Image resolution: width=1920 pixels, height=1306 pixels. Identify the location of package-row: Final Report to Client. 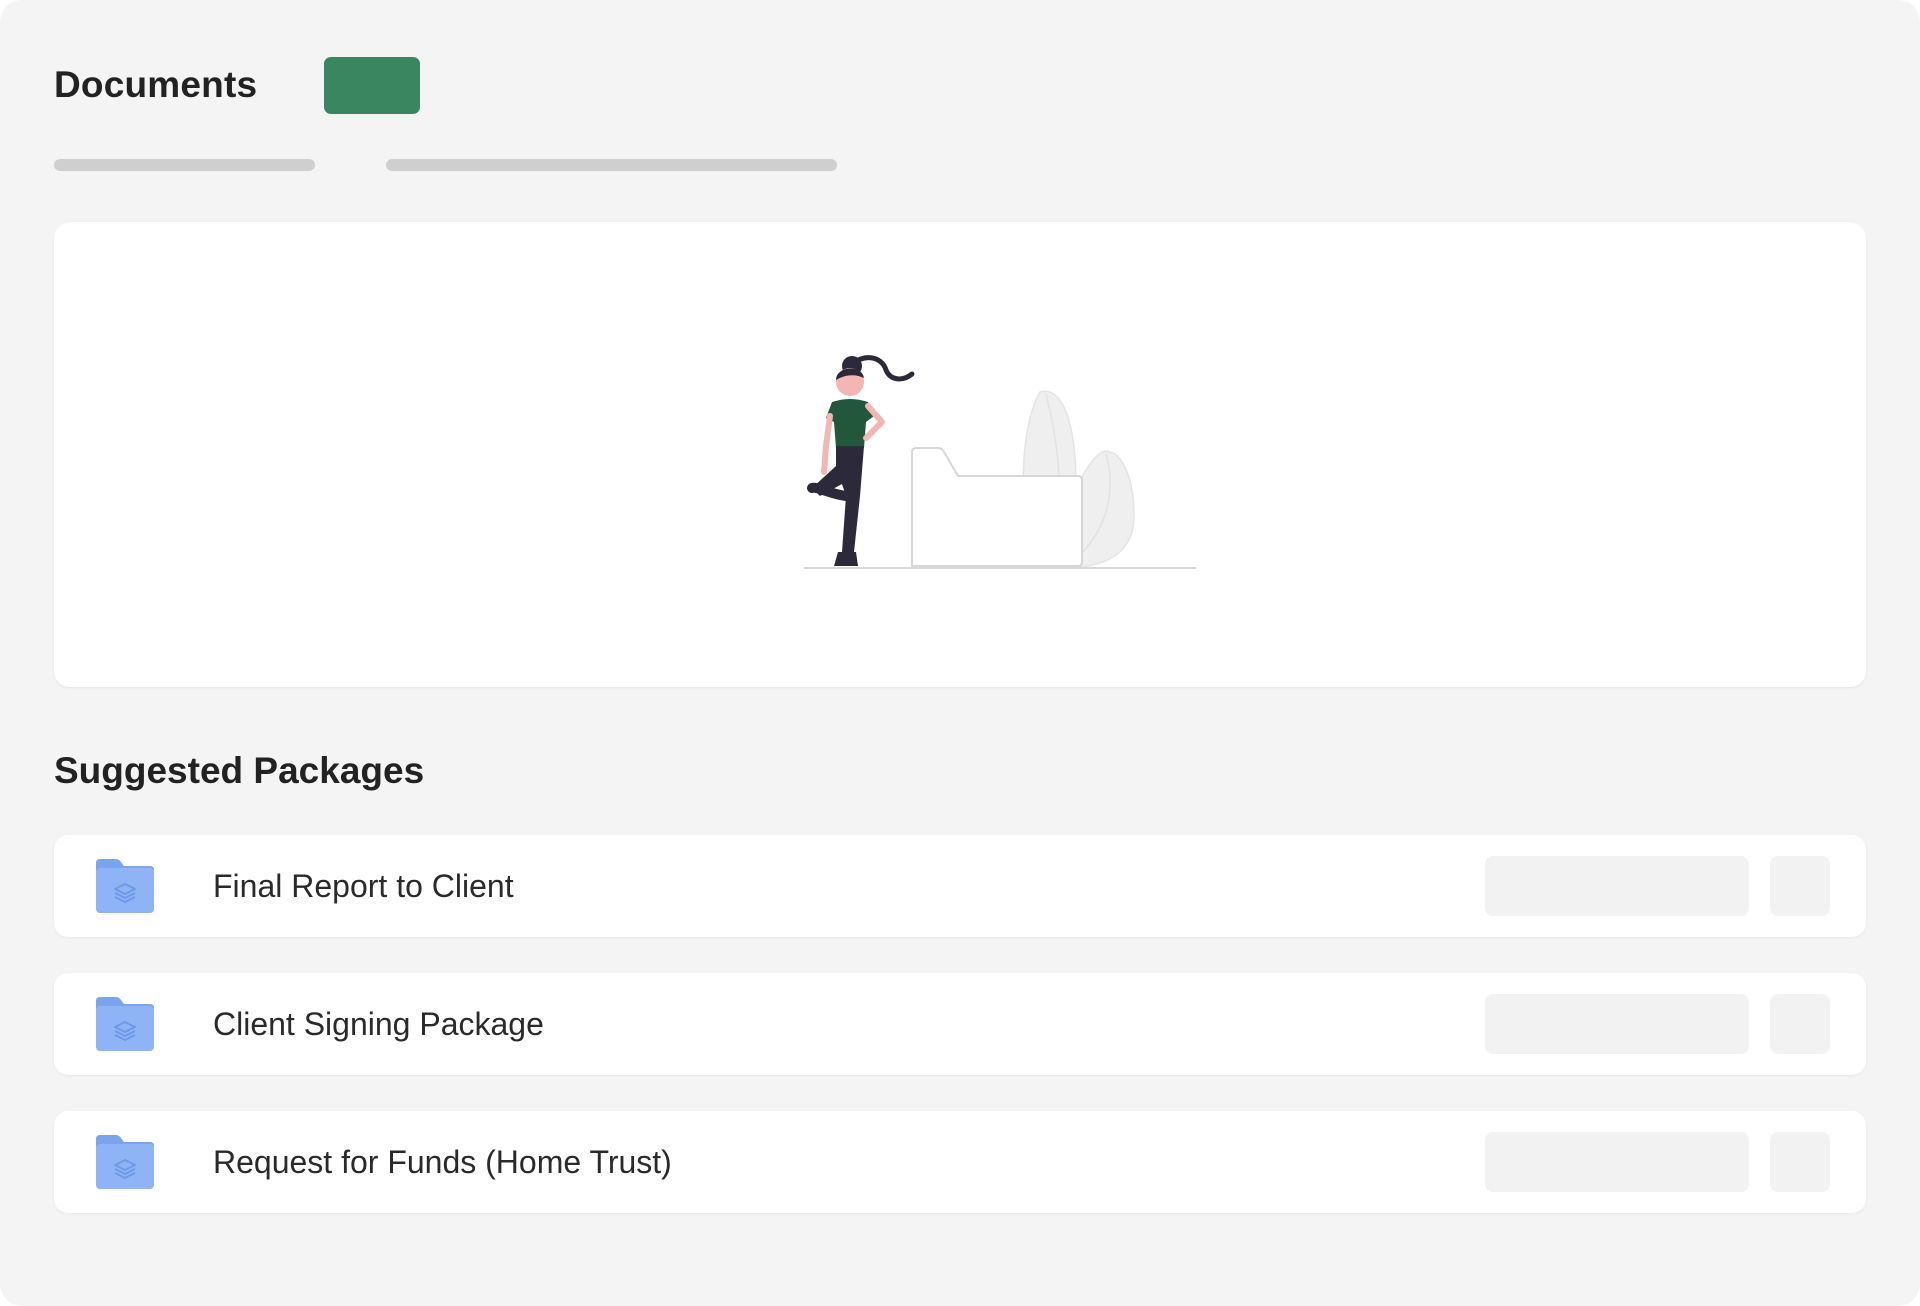
(960, 886).